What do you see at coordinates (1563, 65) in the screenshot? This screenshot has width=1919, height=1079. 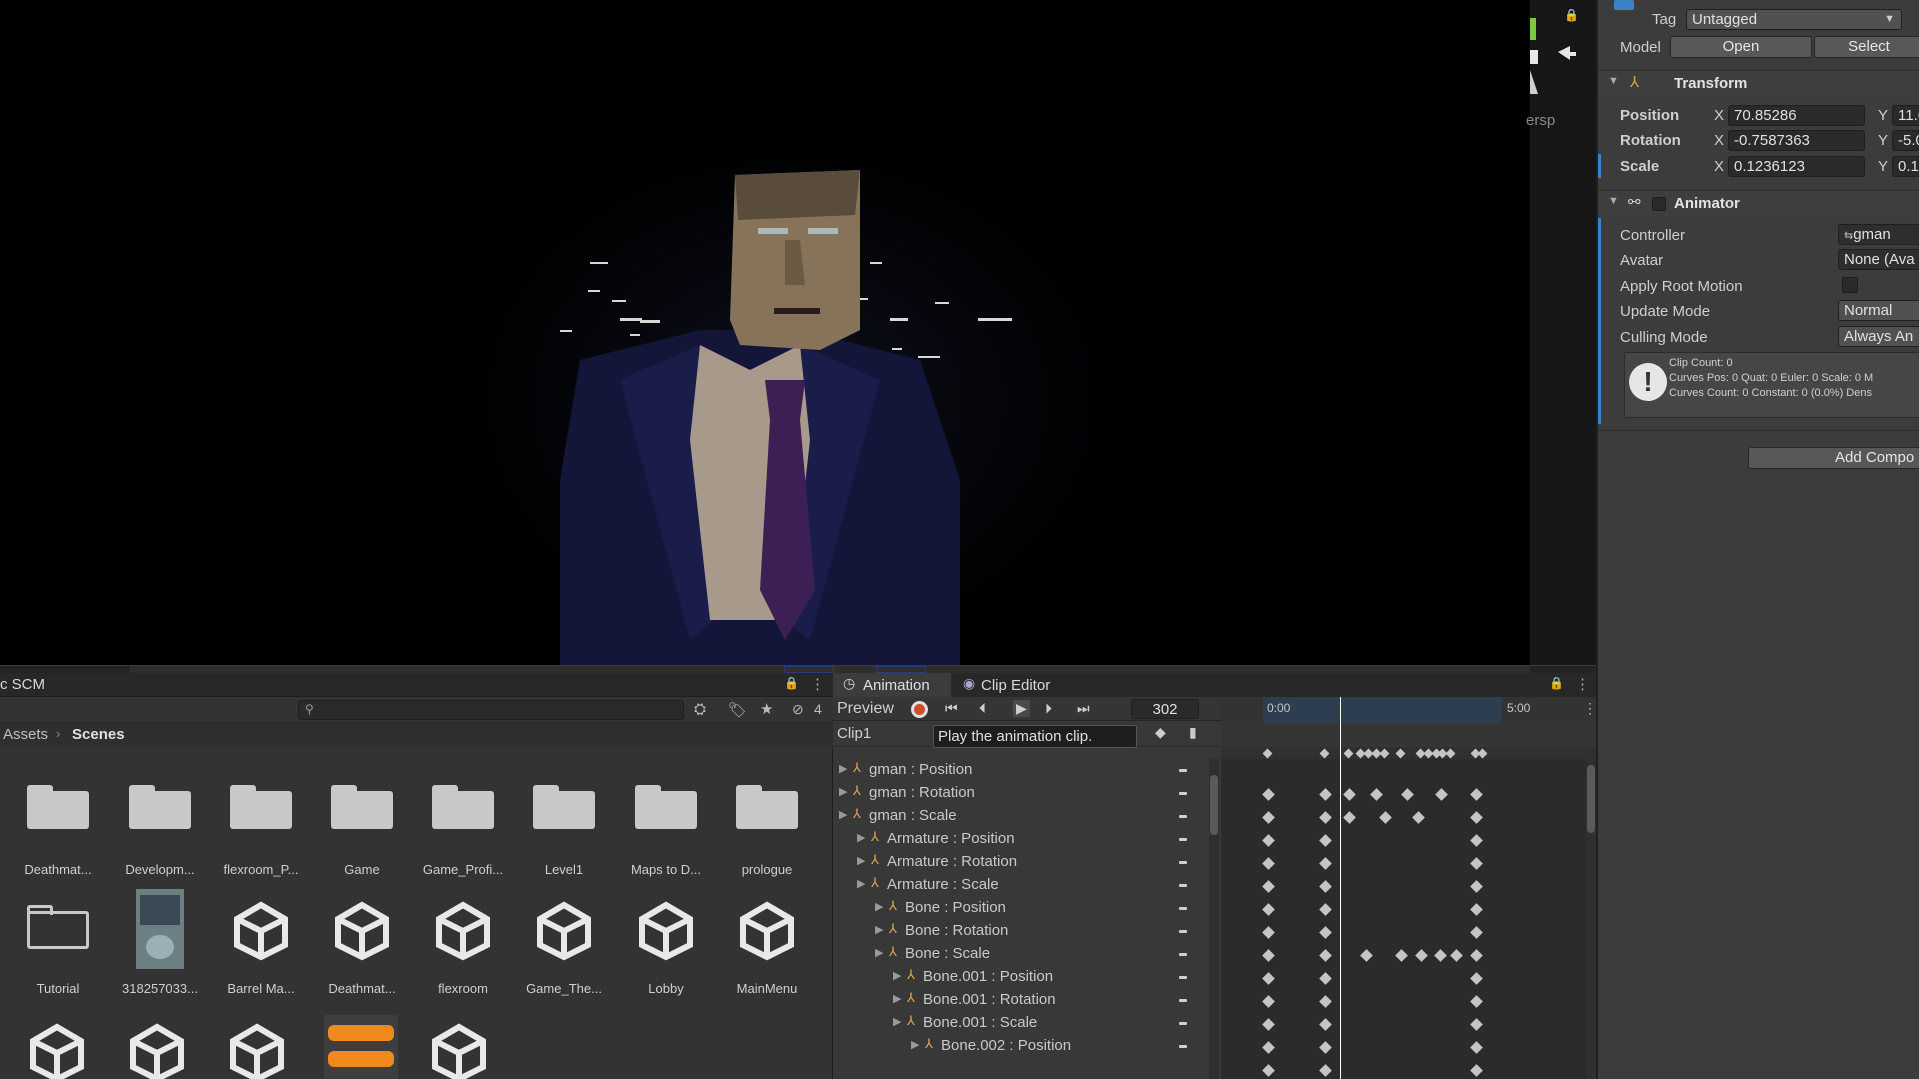 I see `orientation-gizmo` at bounding box center [1563, 65].